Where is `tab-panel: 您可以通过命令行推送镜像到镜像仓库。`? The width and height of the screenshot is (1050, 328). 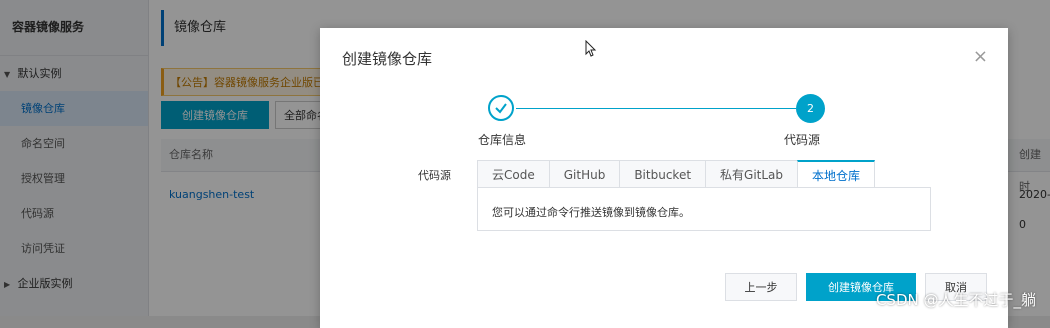
tab-panel: 您可以通过命令行推送镜像到镜像仓库。 is located at coordinates (704, 209).